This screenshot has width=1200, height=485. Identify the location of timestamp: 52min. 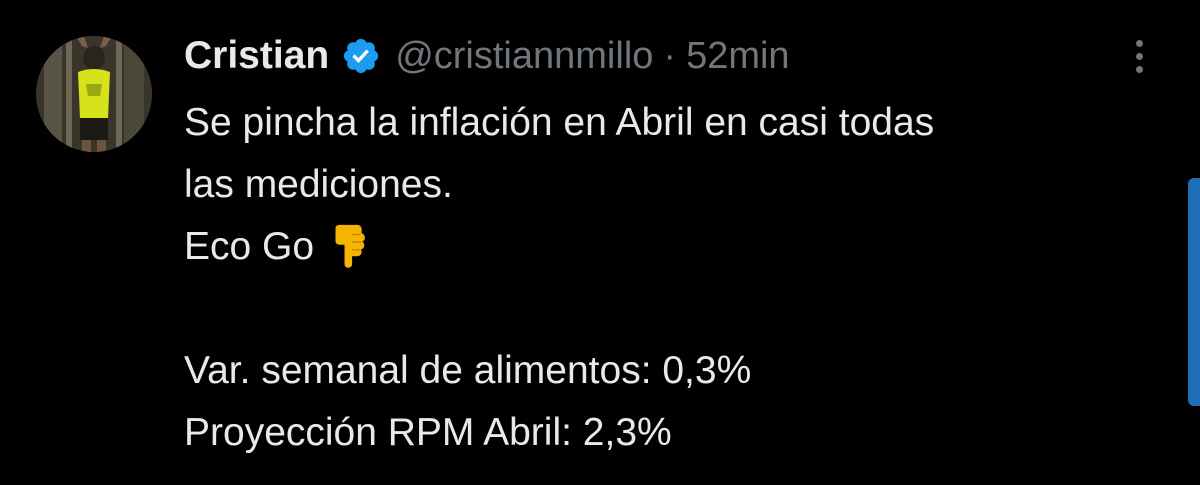
(738, 56).